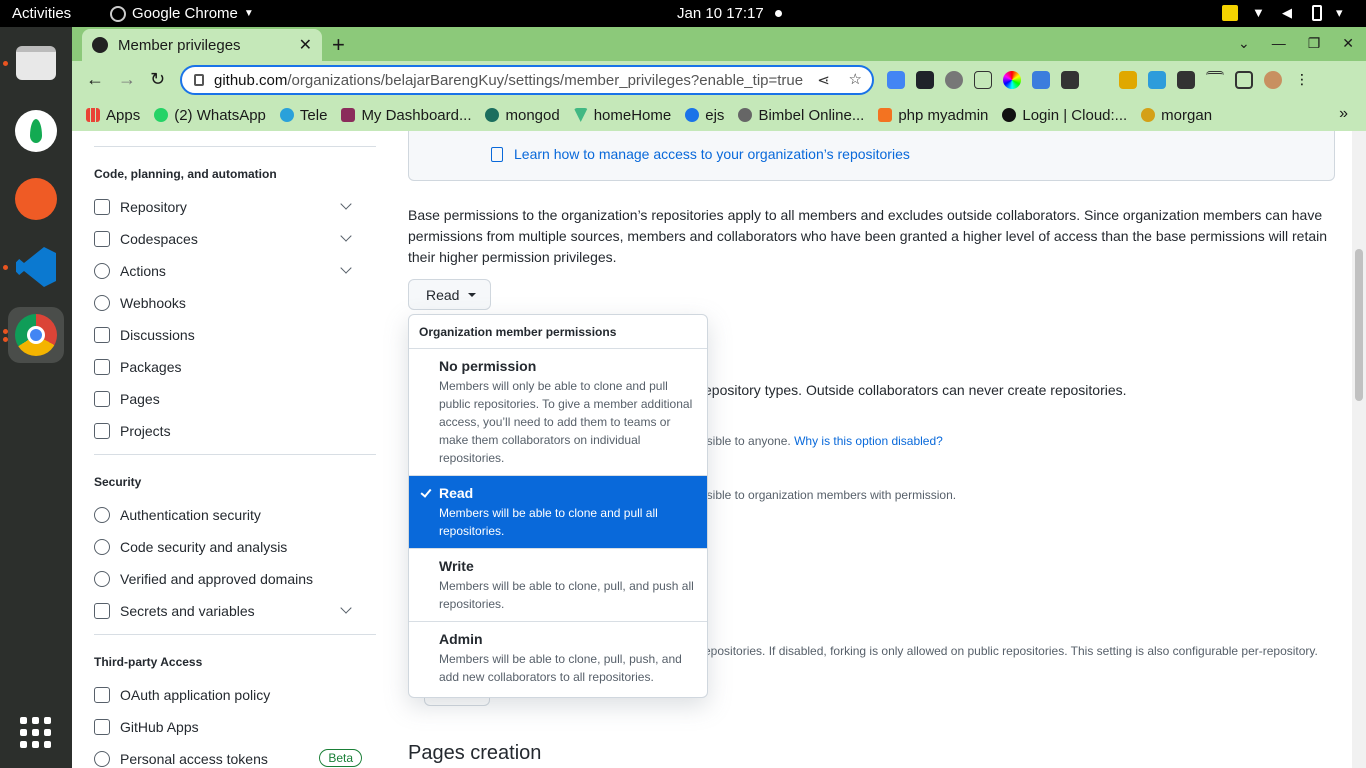 The height and width of the screenshot is (768, 1366). I want to click on dock, so click(36, 397).